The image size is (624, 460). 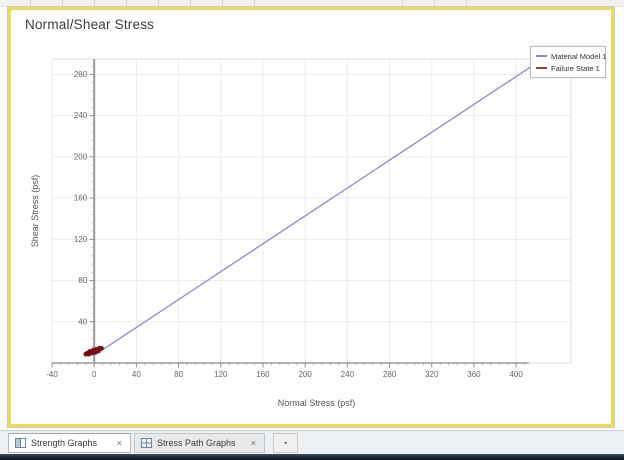 I want to click on svg-text: 400, so click(x=516, y=374).